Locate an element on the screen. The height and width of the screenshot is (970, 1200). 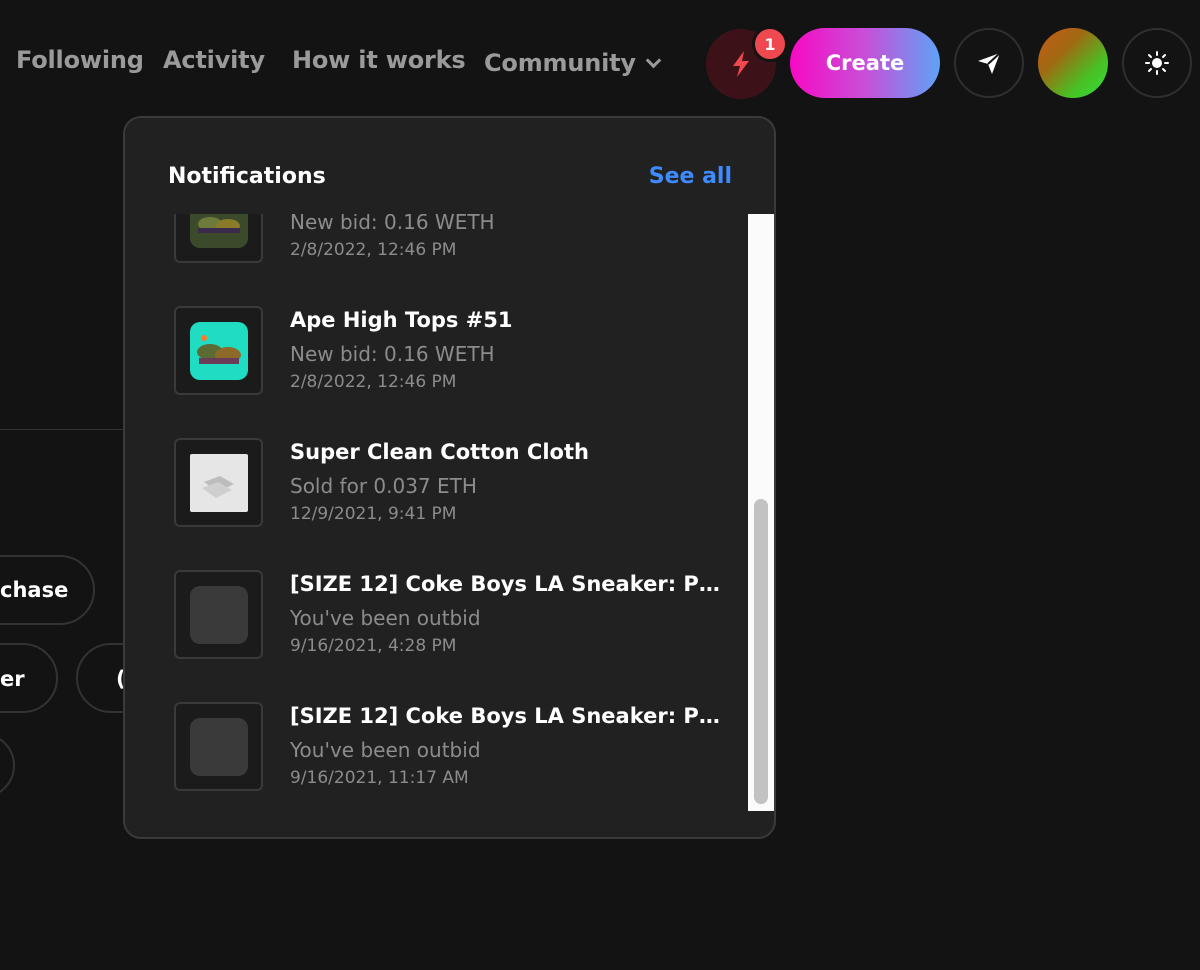
lightning-bolt-icon is located at coordinates (741, 64).